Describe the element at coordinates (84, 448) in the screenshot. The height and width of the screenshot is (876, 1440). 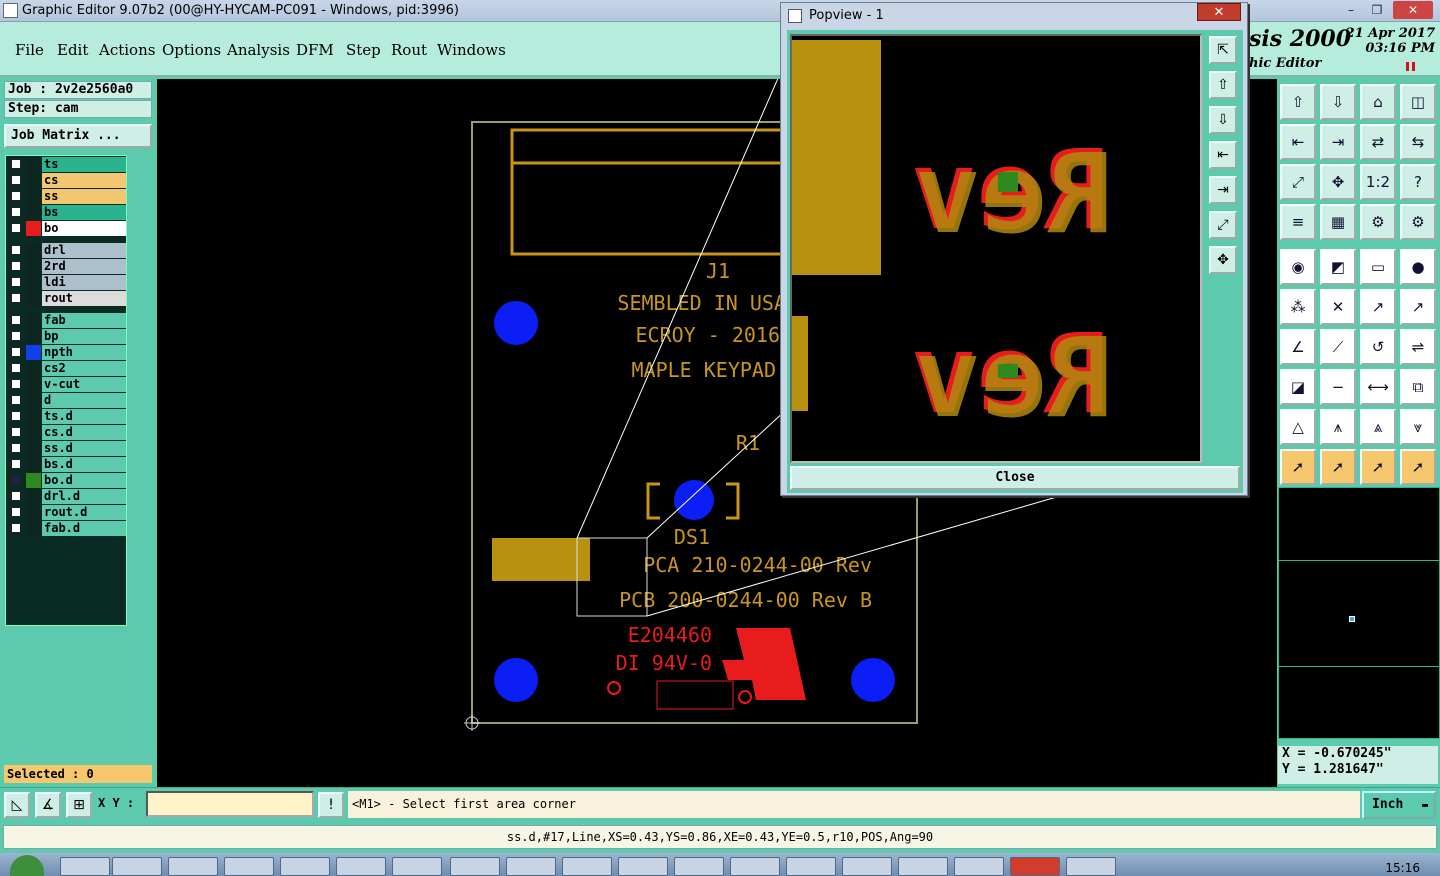
I see `layer-name: ss.d` at that location.